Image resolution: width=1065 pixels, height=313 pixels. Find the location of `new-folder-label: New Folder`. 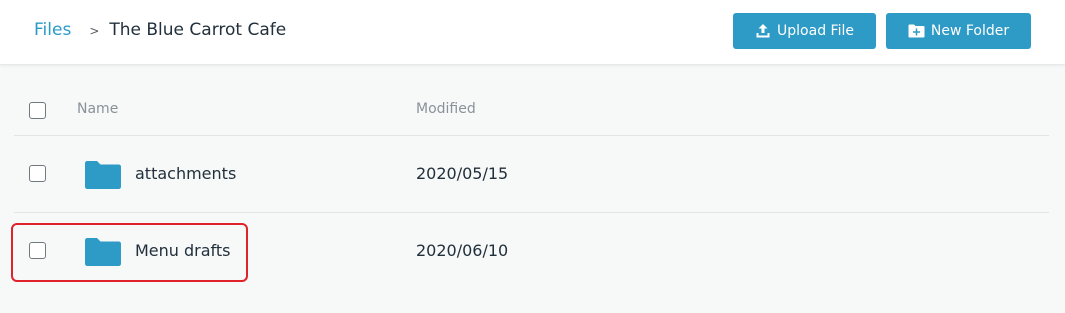

new-folder-label: New Folder is located at coordinates (970, 31).